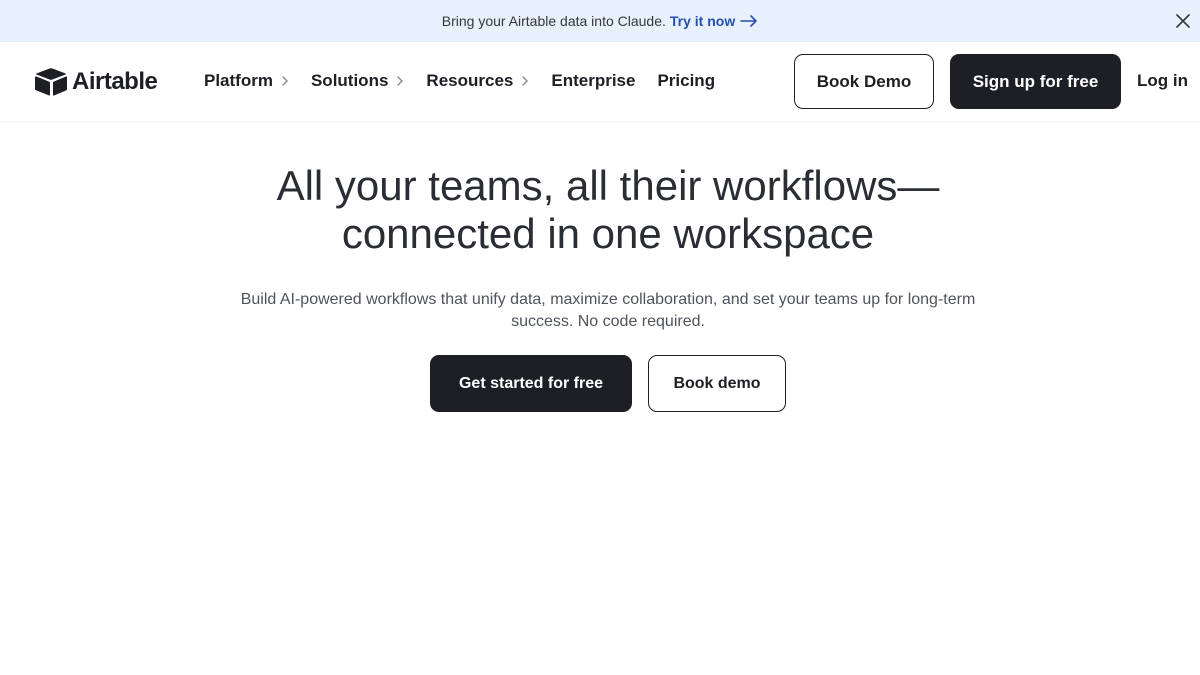 The width and height of the screenshot is (1200, 675). What do you see at coordinates (1162, 81) in the screenshot?
I see `log-in-link: Log in` at bounding box center [1162, 81].